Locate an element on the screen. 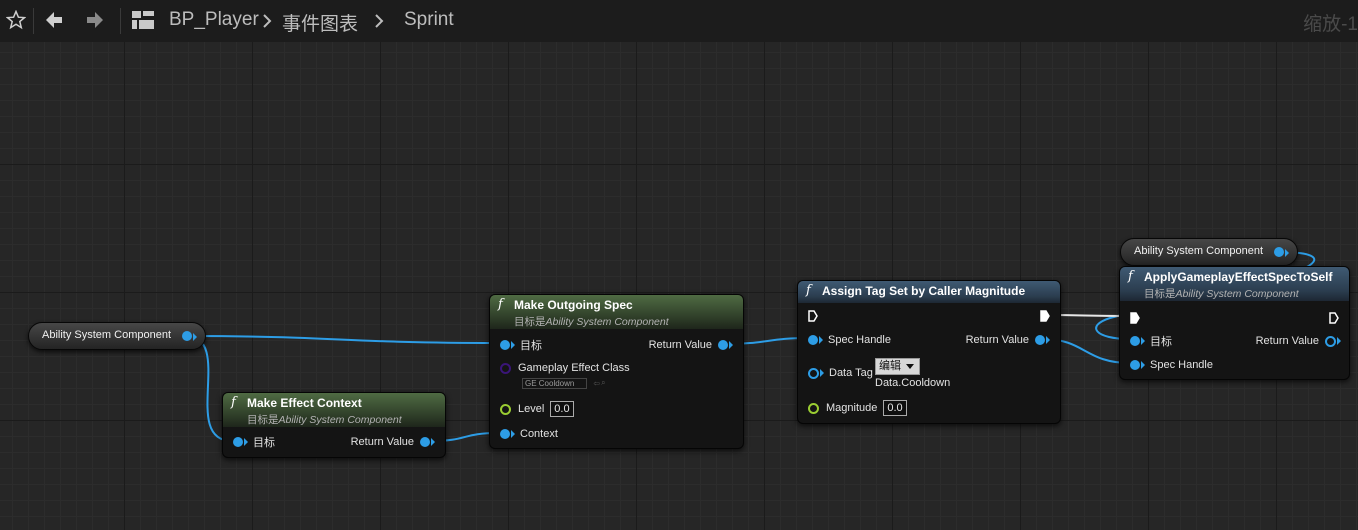 Image resolution: width=1358 pixels, height=530 pixels. node-title: Assign Tag Set by Caller Magnitude is located at coordinates (924, 291).